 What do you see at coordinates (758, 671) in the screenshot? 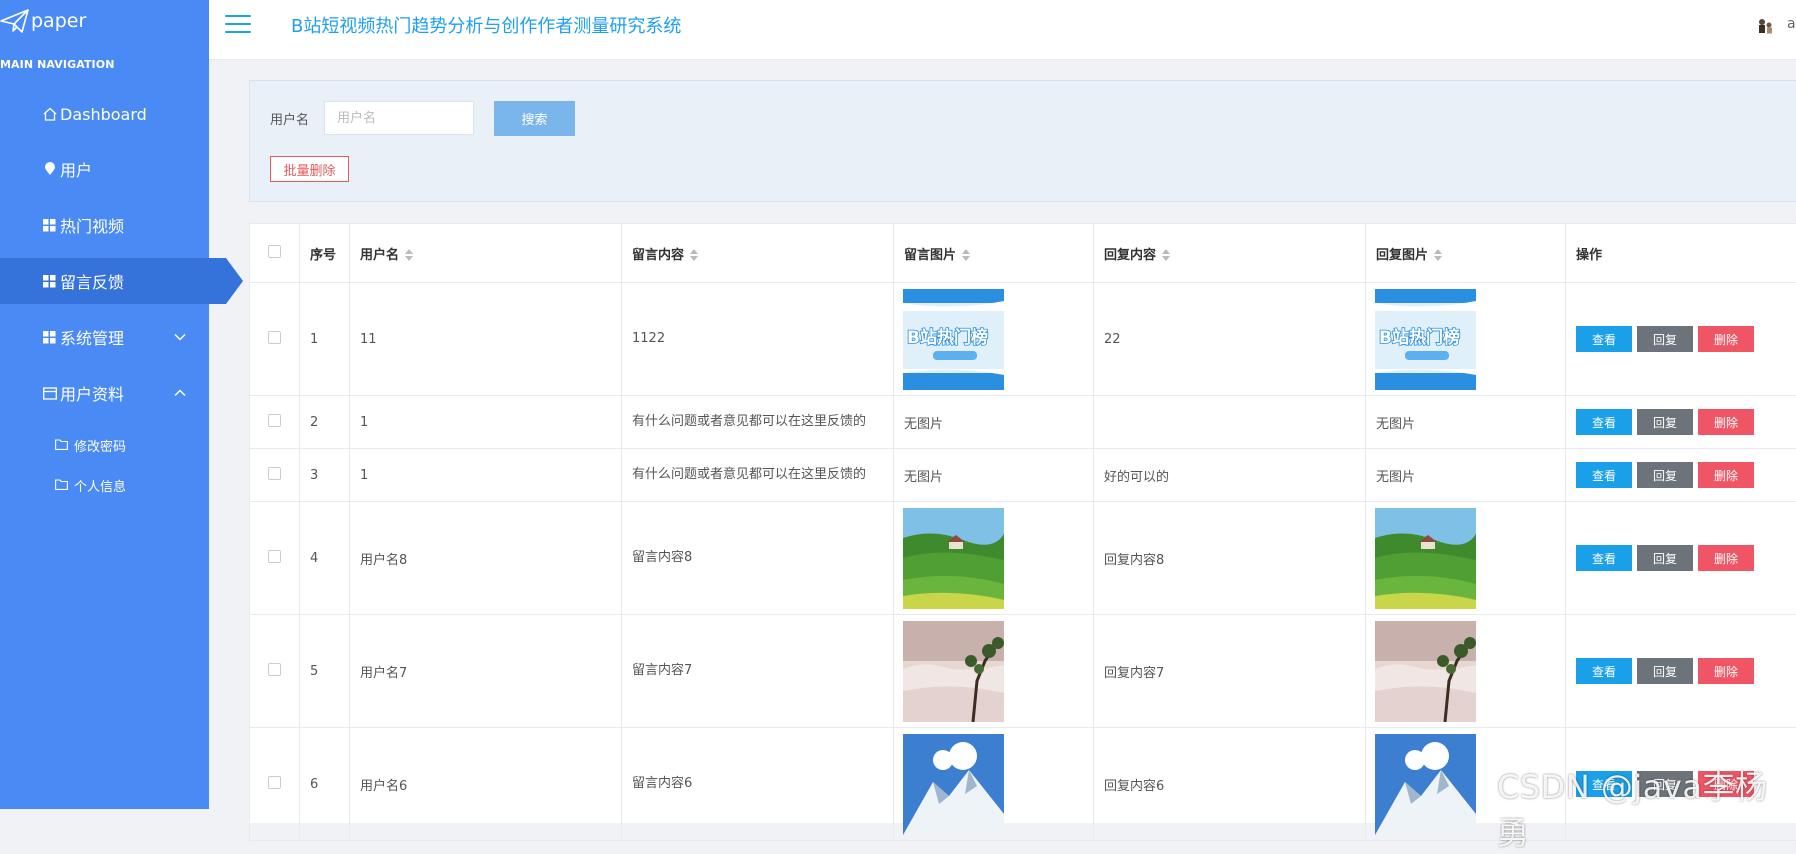
I see `row-content: 留言内容7` at bounding box center [758, 671].